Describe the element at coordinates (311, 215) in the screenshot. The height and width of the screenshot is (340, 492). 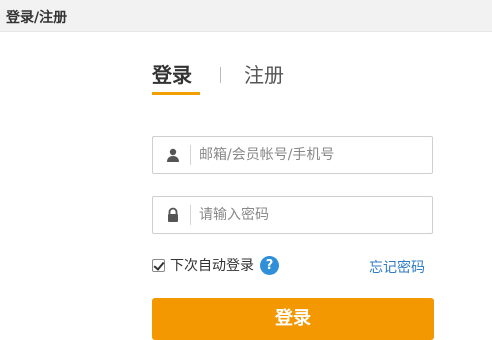
I see `password-input` at that location.